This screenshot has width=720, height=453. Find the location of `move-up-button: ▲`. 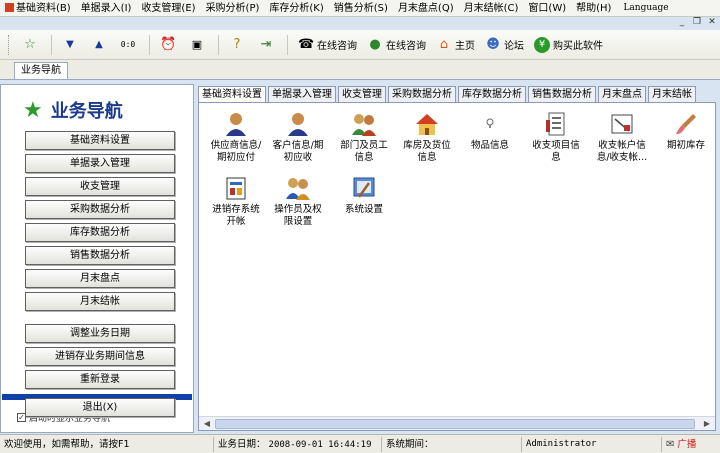

move-up-button: ▲ is located at coordinates (100, 45).